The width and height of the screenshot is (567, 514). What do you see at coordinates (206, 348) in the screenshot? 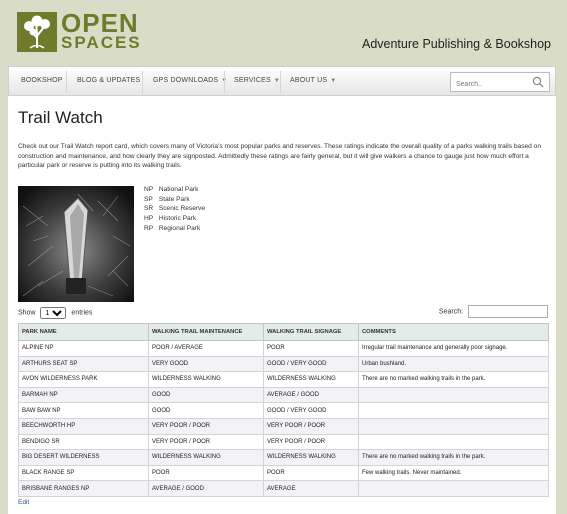
I see `maintenance-cell: POOR / AVERAGE` at bounding box center [206, 348].